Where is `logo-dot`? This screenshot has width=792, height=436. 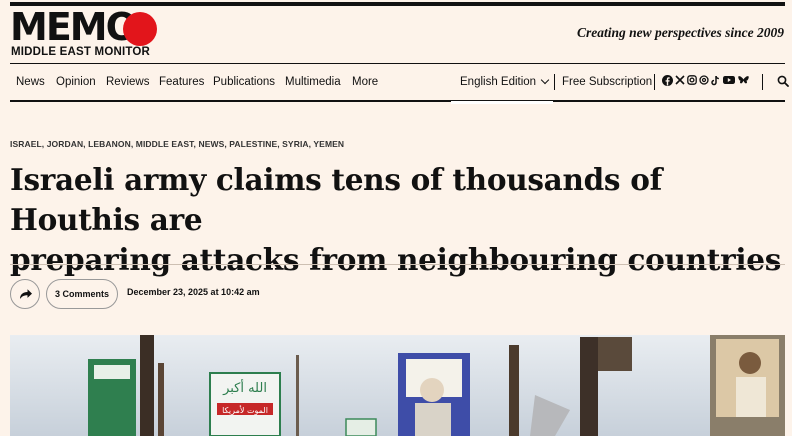
logo-dot is located at coordinates (140, 29).